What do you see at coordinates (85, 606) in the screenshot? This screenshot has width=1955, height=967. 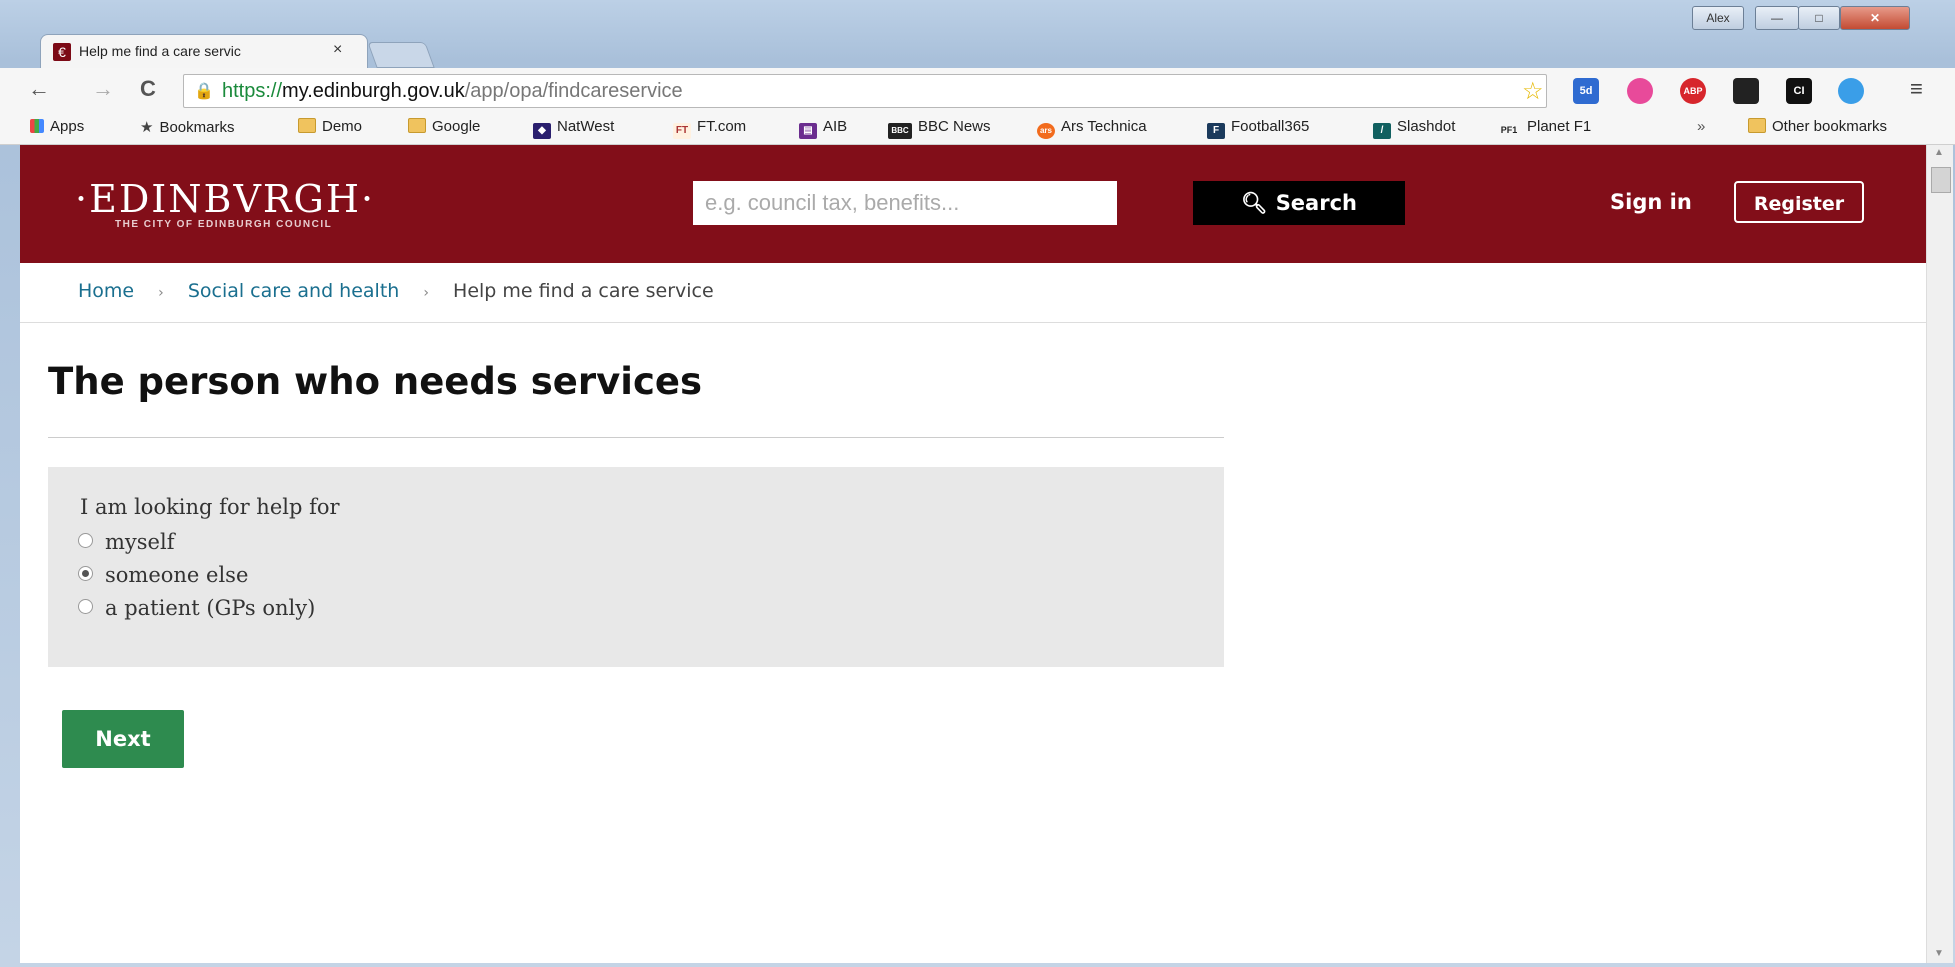 I see `radio-patient` at bounding box center [85, 606].